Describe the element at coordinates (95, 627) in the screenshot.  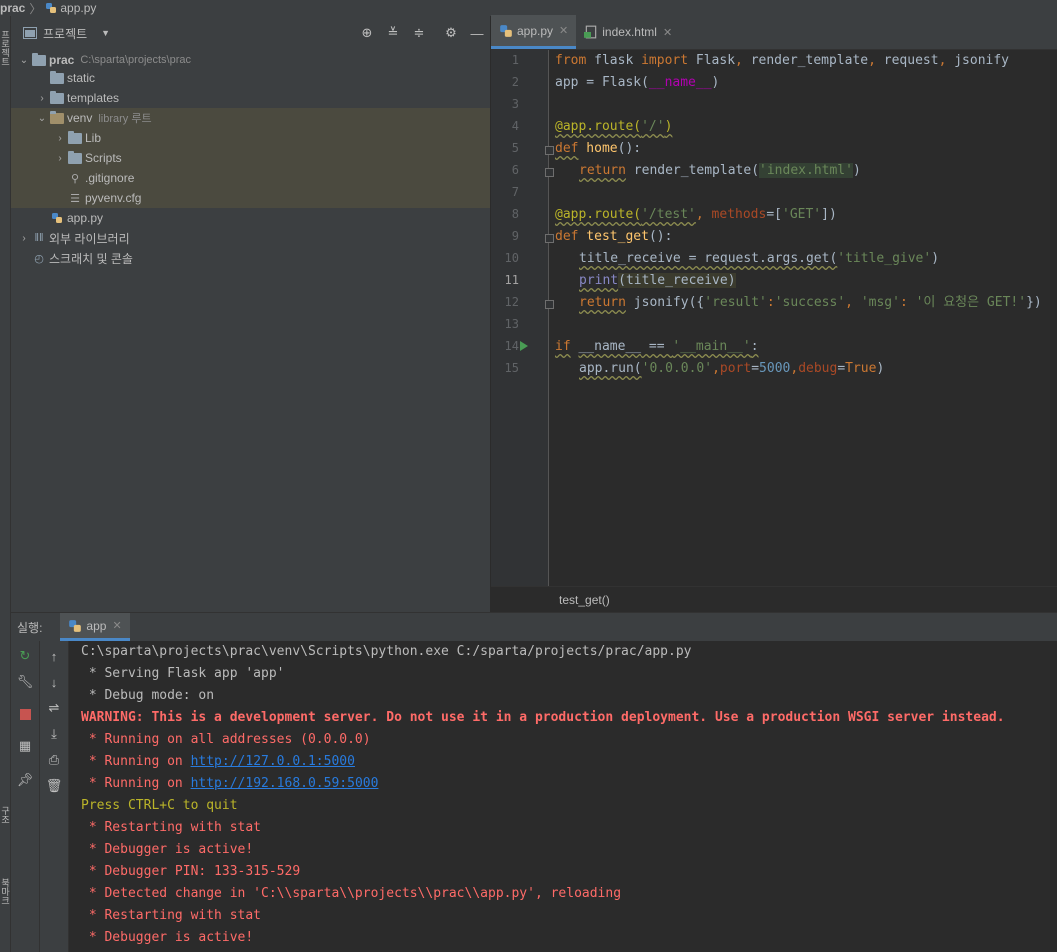
I see `run-tab-app: app ✕` at that location.